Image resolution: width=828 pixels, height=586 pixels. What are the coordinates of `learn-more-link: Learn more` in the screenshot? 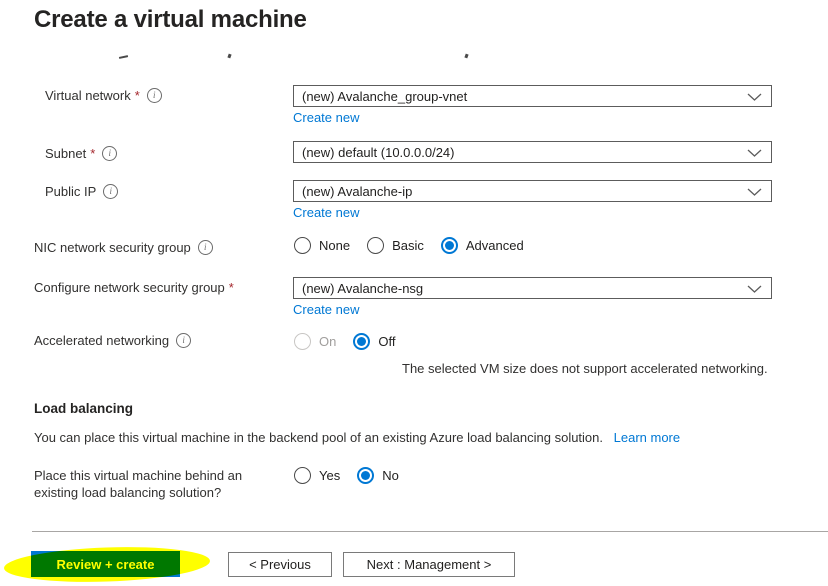 It's located at (647, 437).